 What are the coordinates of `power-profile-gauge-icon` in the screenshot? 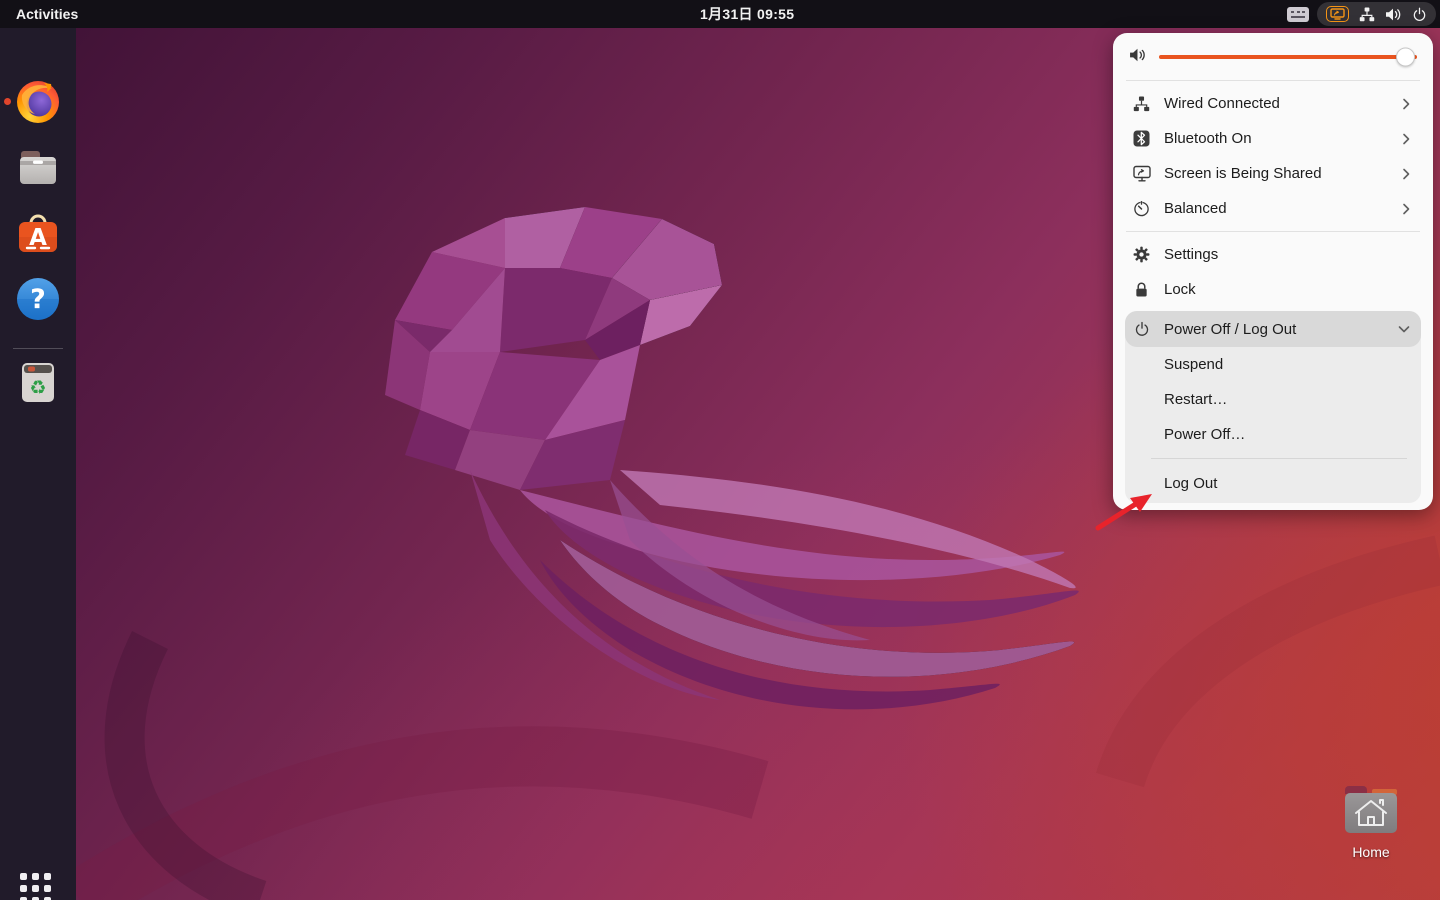 It's located at (1141, 208).